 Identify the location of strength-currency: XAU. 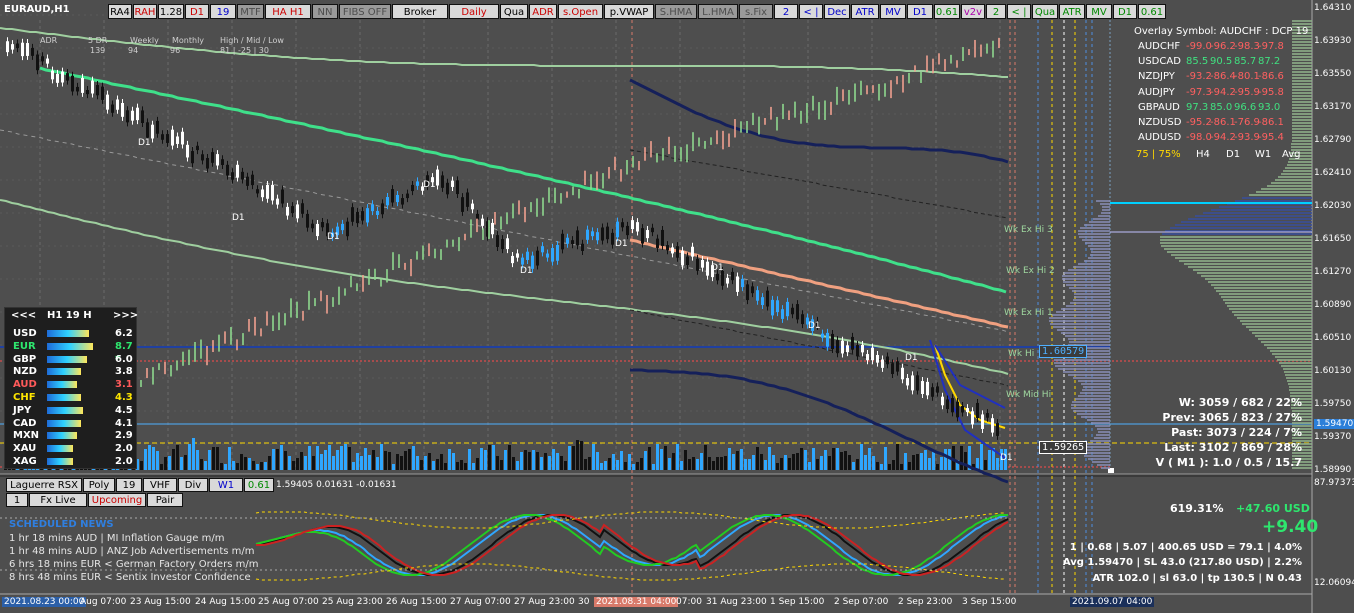
(25, 449).